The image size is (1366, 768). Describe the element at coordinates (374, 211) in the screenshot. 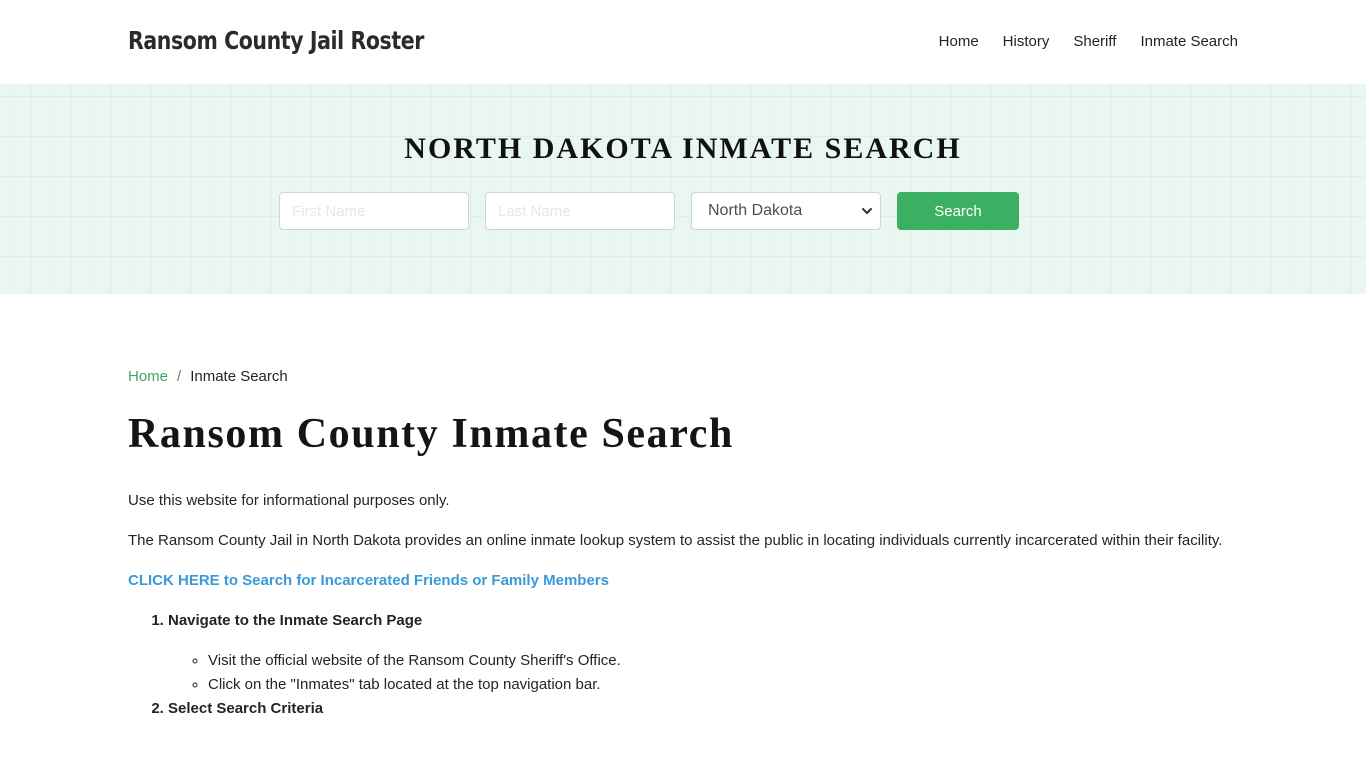

I see `first-name-input` at that location.